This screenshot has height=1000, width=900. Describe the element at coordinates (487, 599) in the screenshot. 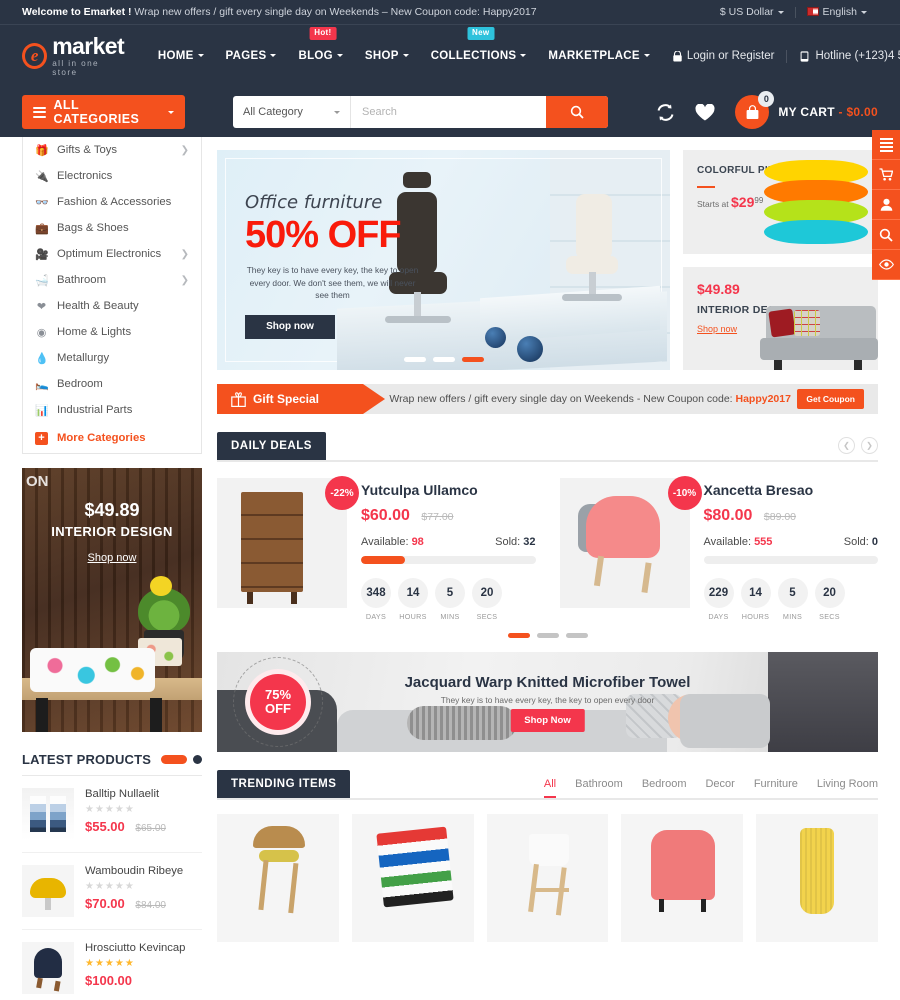

I see `countdown-unit: 20 SECS` at that location.